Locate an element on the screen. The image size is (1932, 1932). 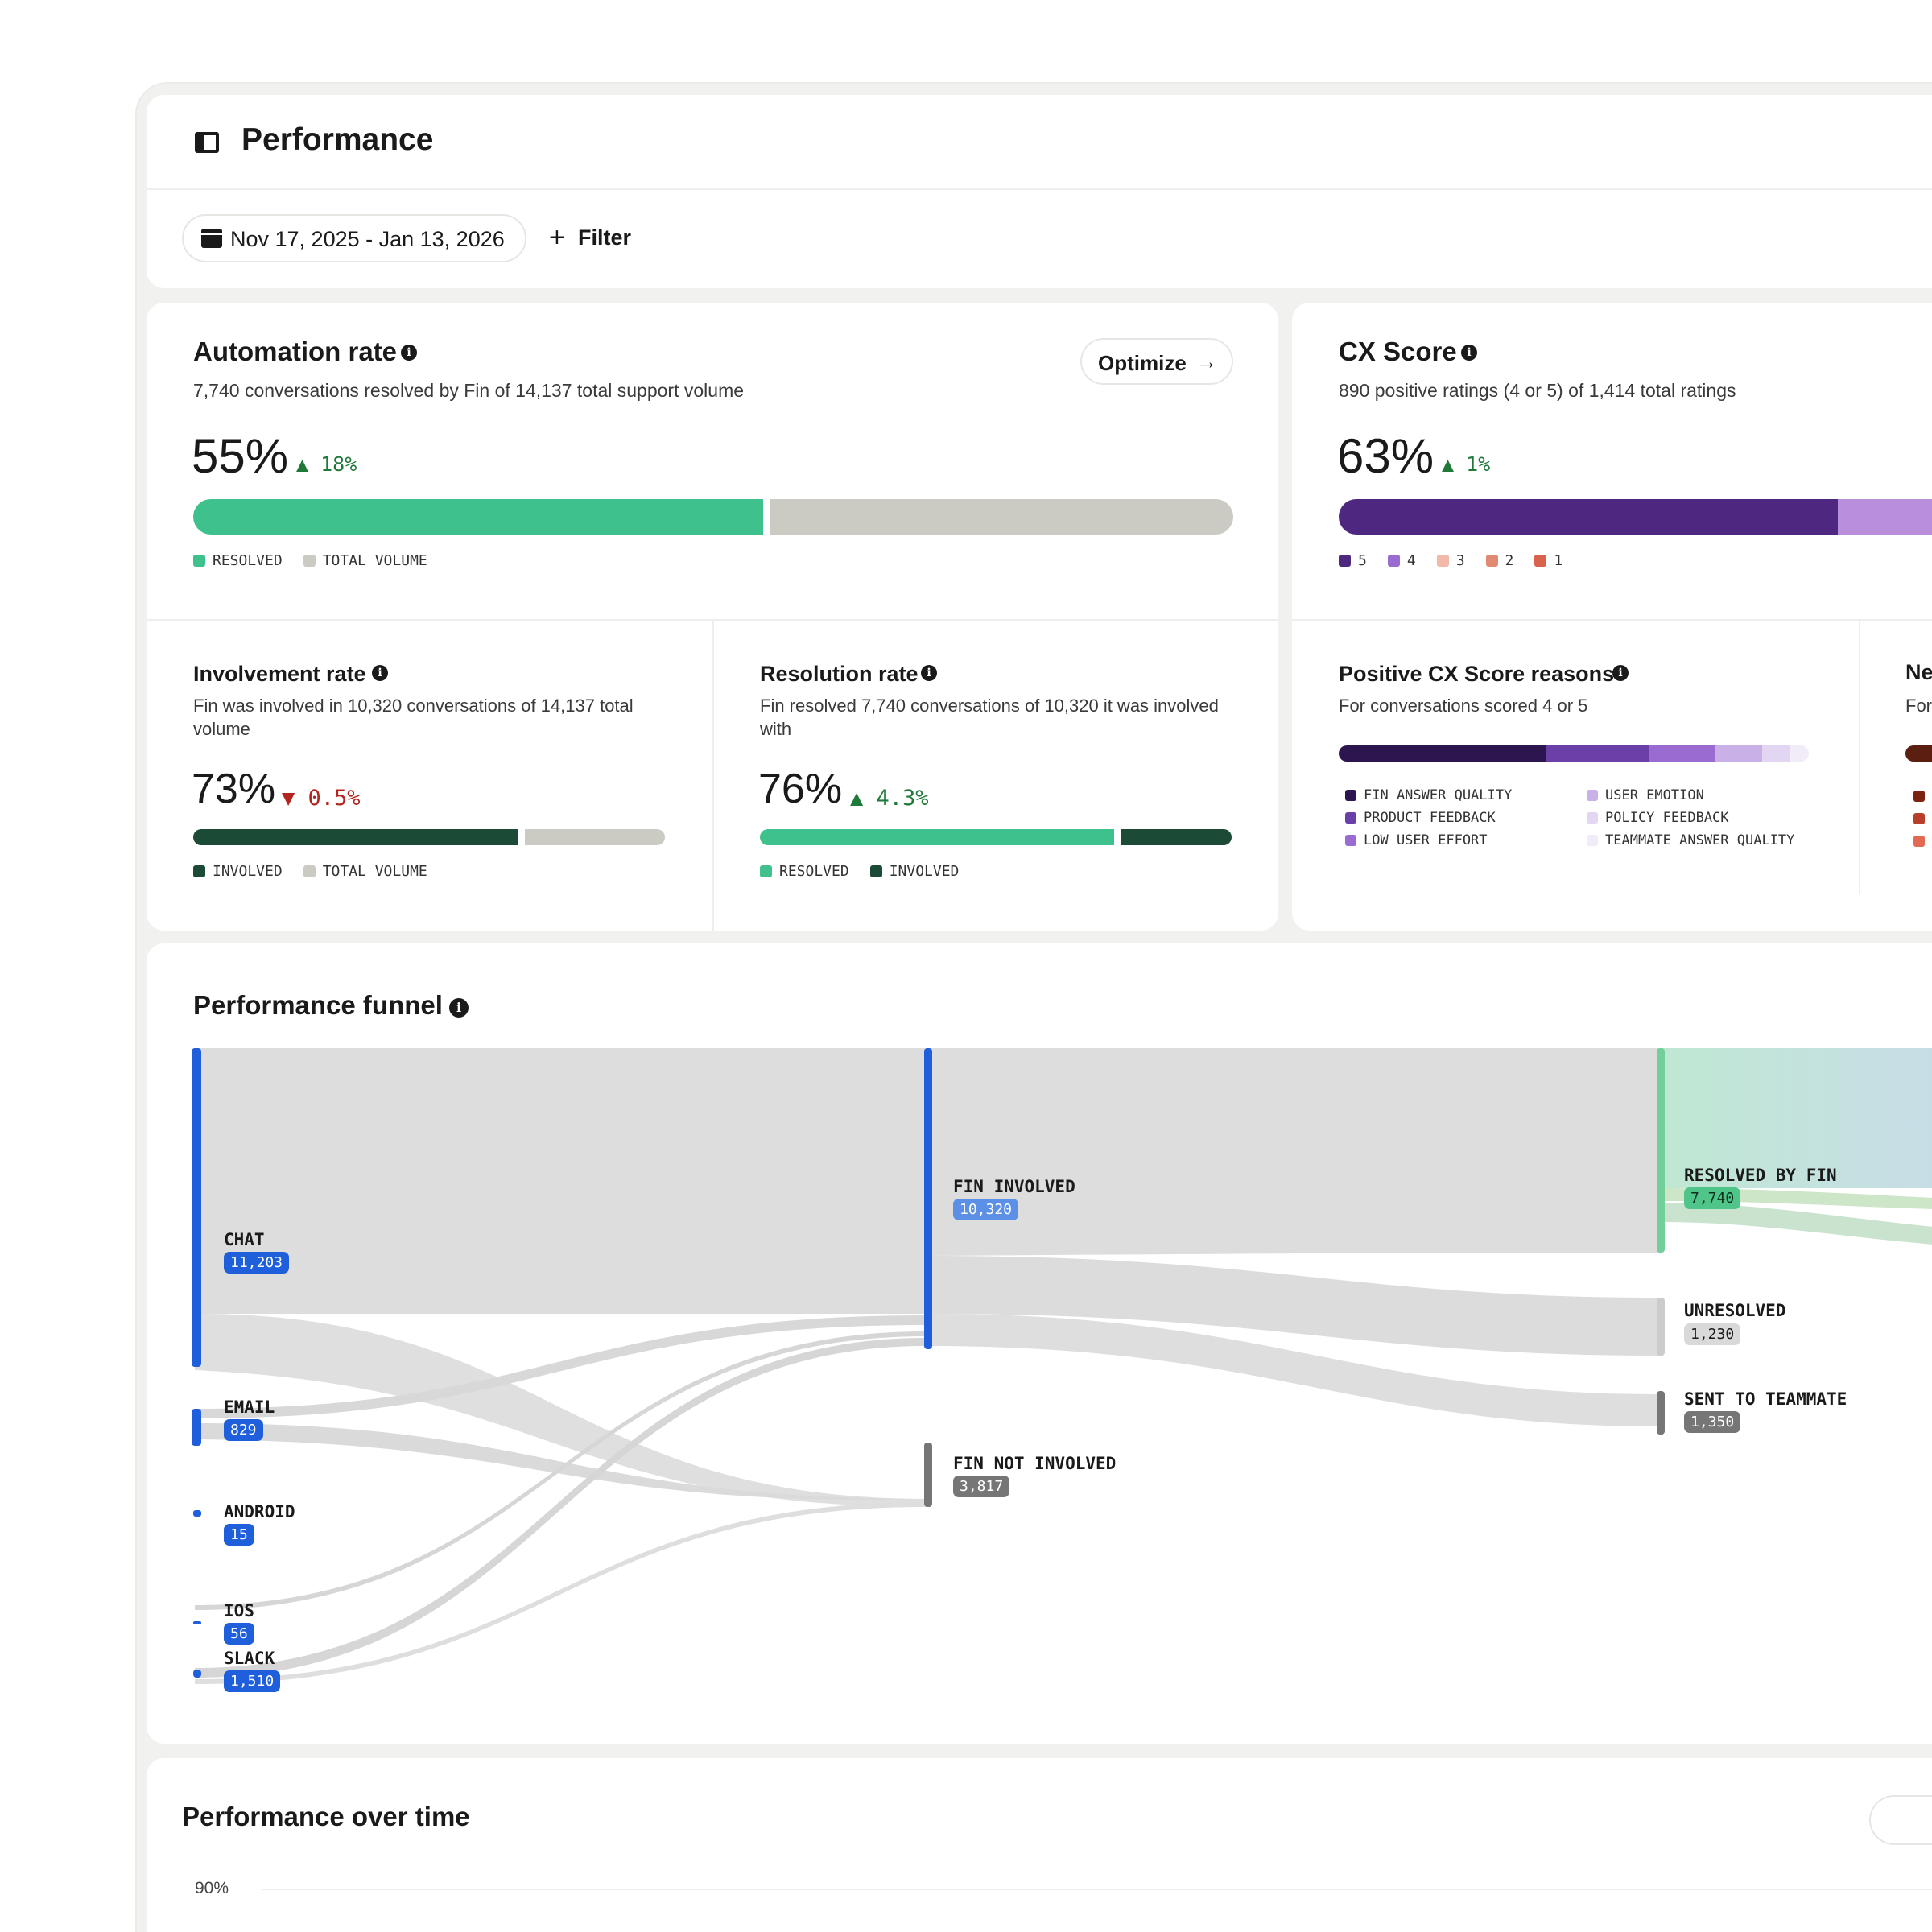
node-fin-not-involved is located at coordinates (928, 1475).